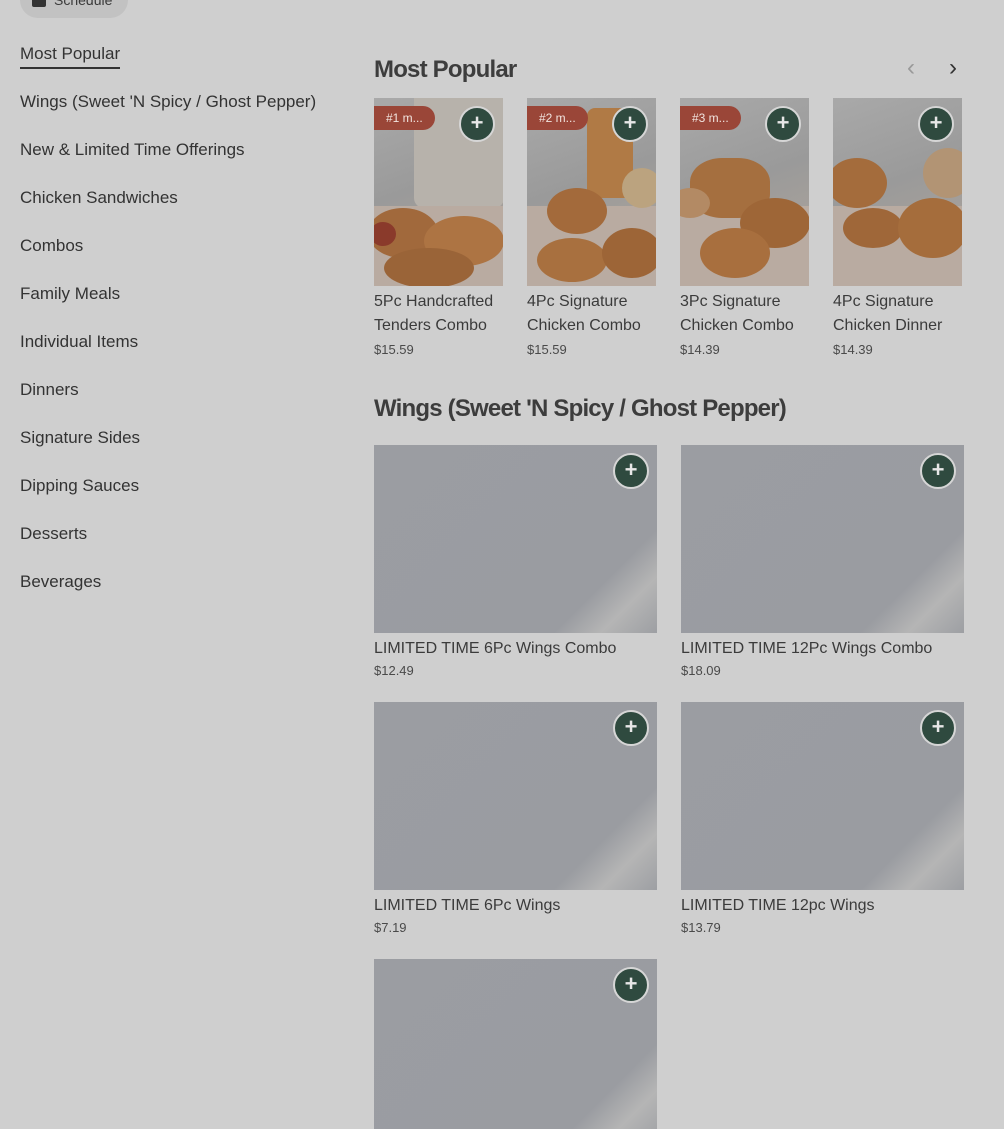  Describe the element at coordinates (445, 69) in the screenshot. I see `most-popular-title: Most Popular` at that location.